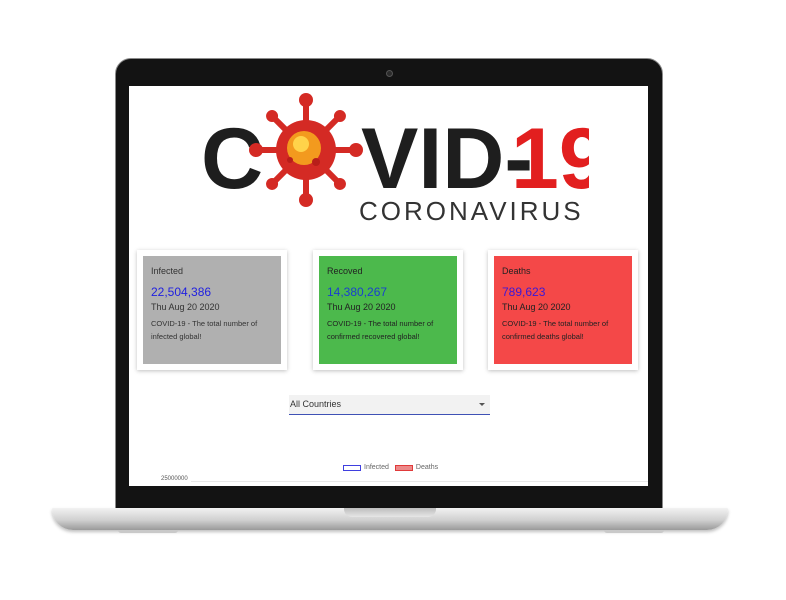  What do you see at coordinates (524, 292) in the screenshot?
I see `card-count: 789,623` at bounding box center [524, 292].